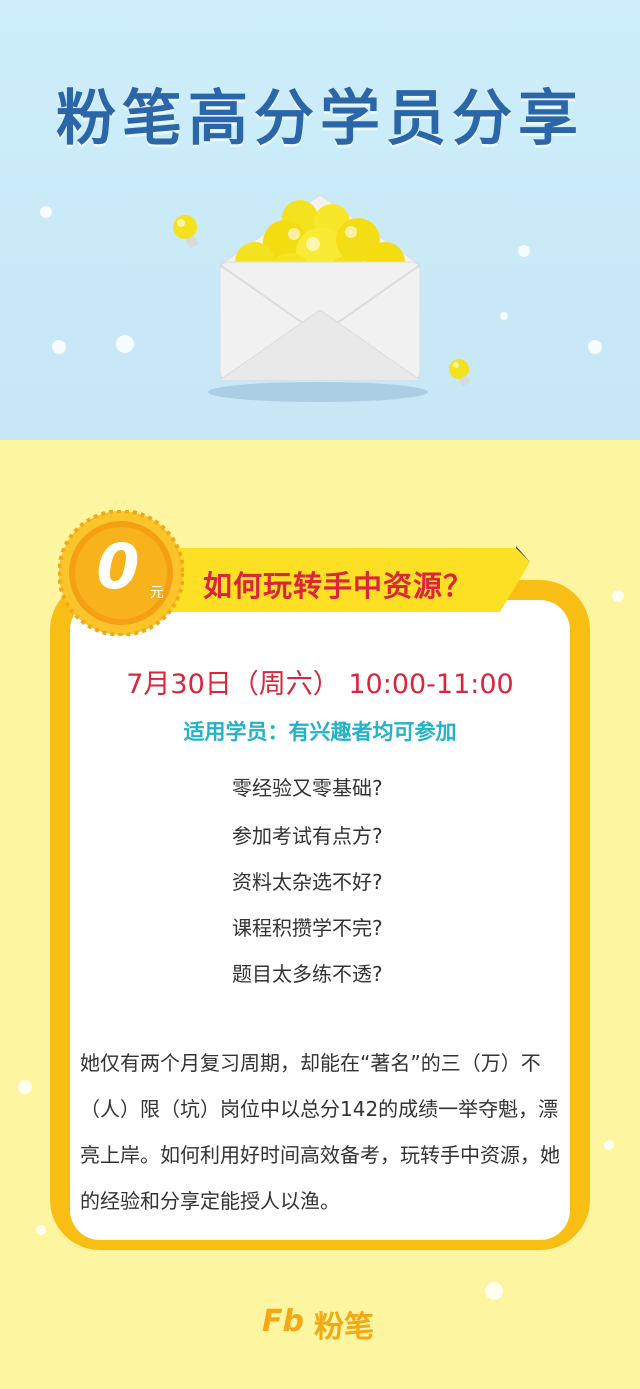 The image size is (640, 1389). Describe the element at coordinates (307, 974) in the screenshot. I see `question-item: 题目太多练不透?` at that location.